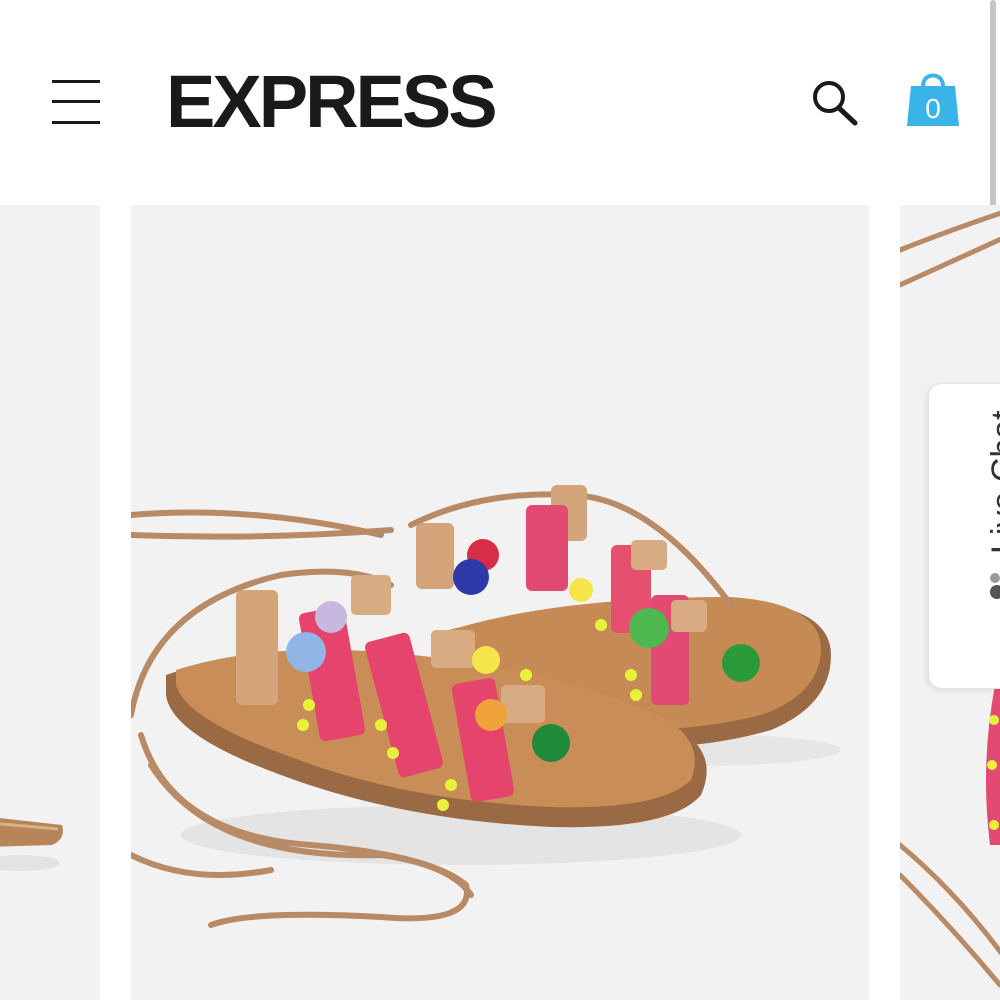 This screenshot has height=1000, width=1000. I want to click on search-button, so click(835, 103).